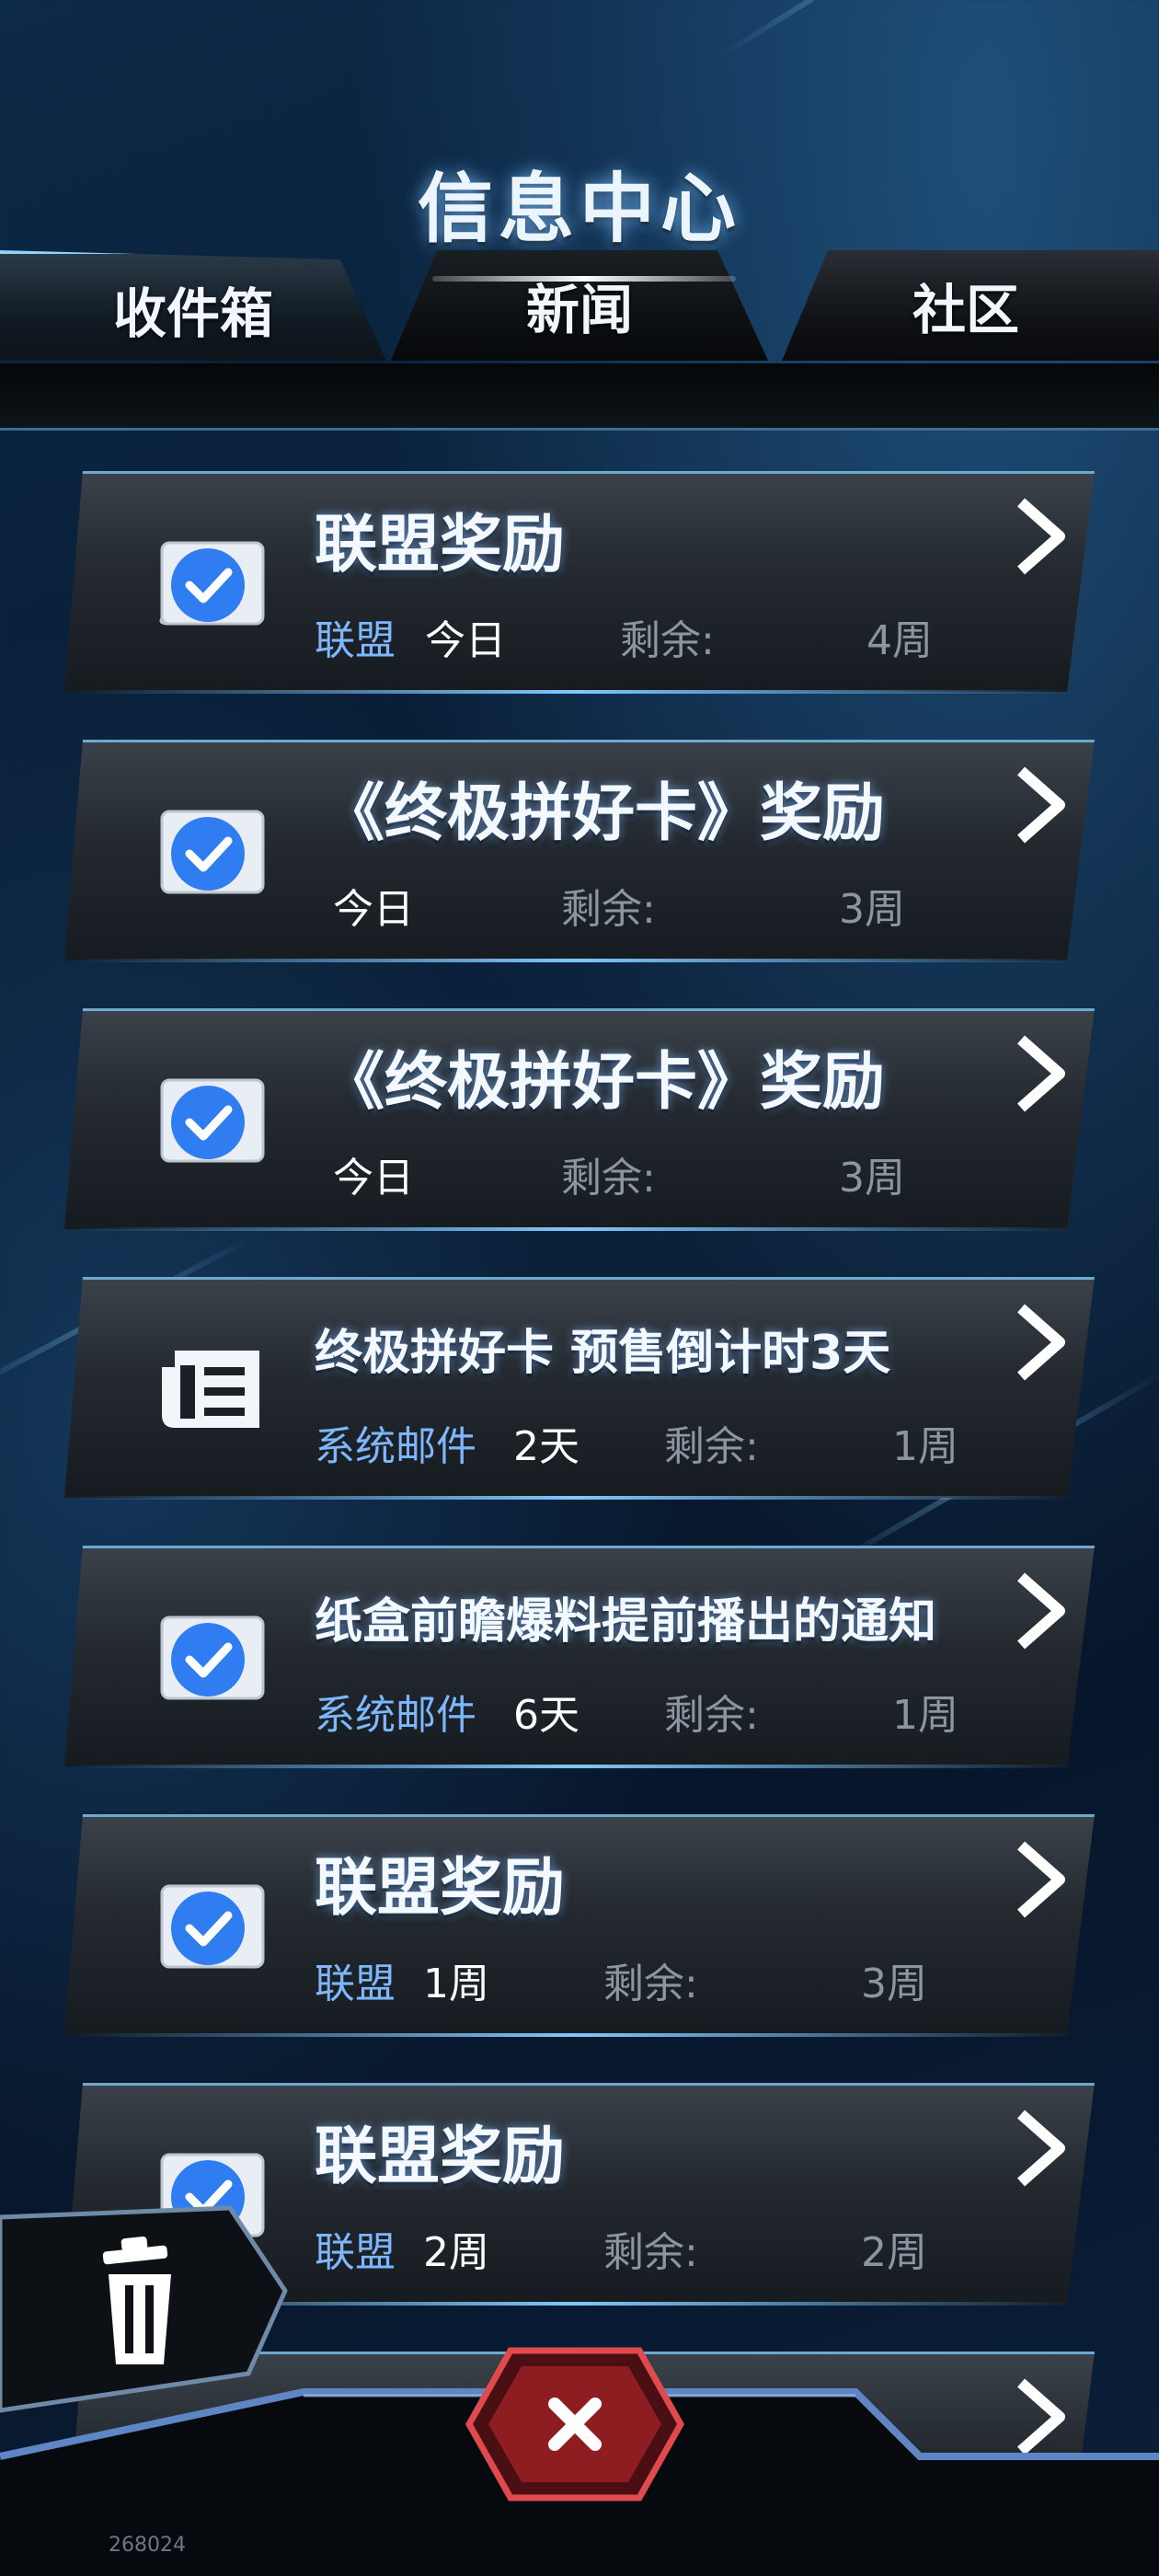  I want to click on message-title: 终极拼好卡 预售倒计时3天, so click(603, 1353).